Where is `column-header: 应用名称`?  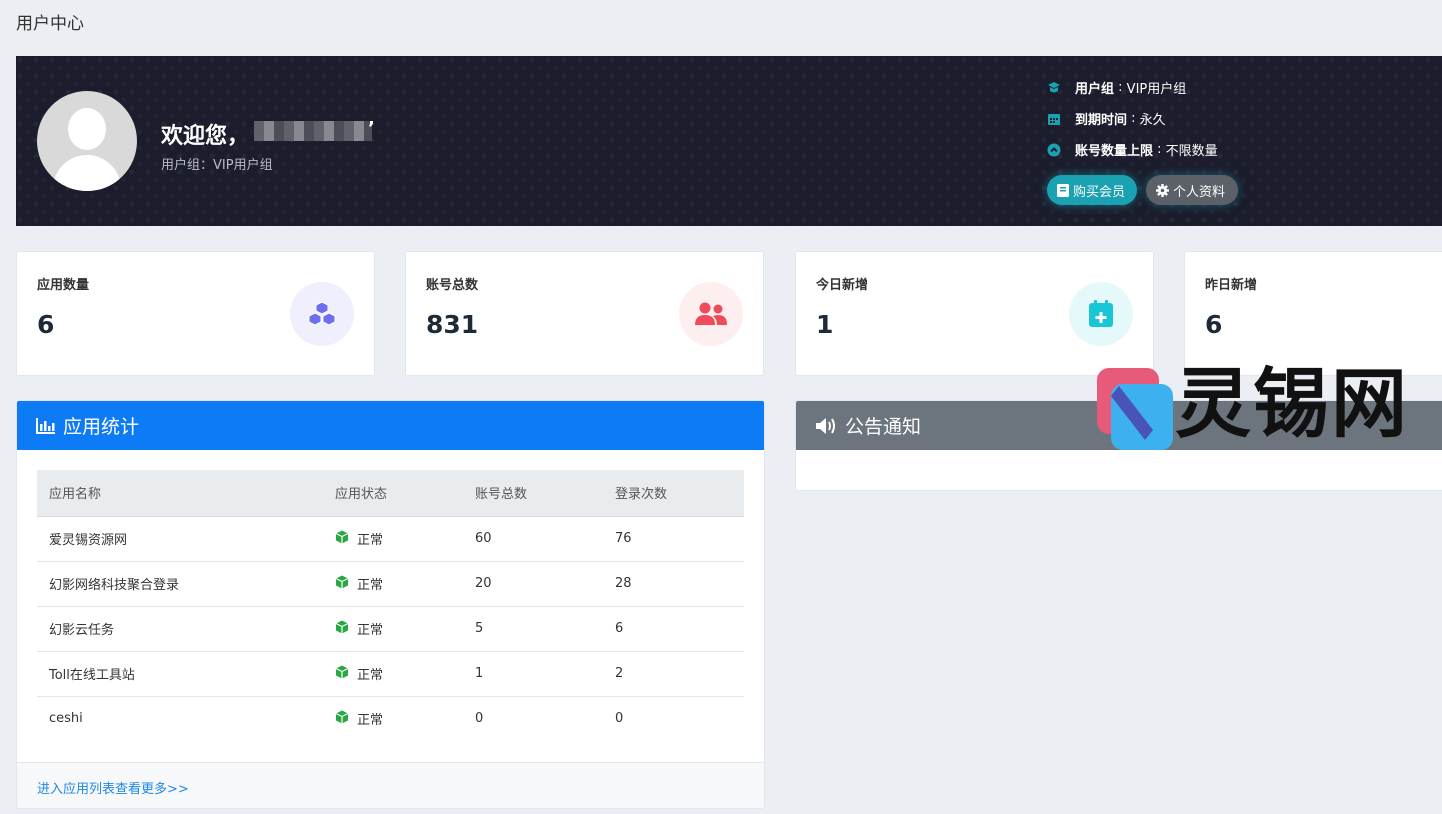
column-header: 应用名称 is located at coordinates (180, 493).